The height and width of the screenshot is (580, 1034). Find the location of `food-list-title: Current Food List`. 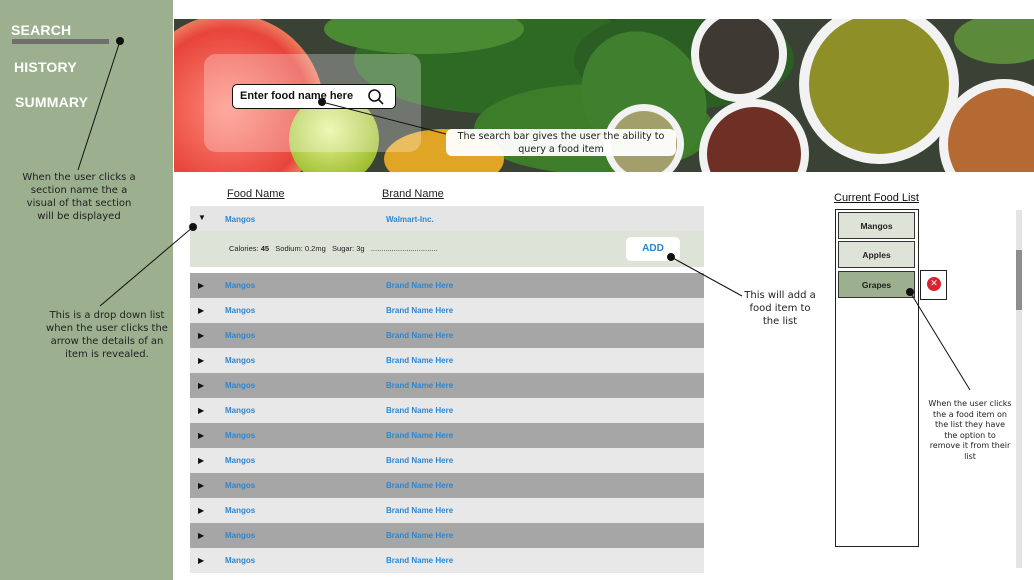

food-list-title: Current Food List is located at coordinates (876, 198).